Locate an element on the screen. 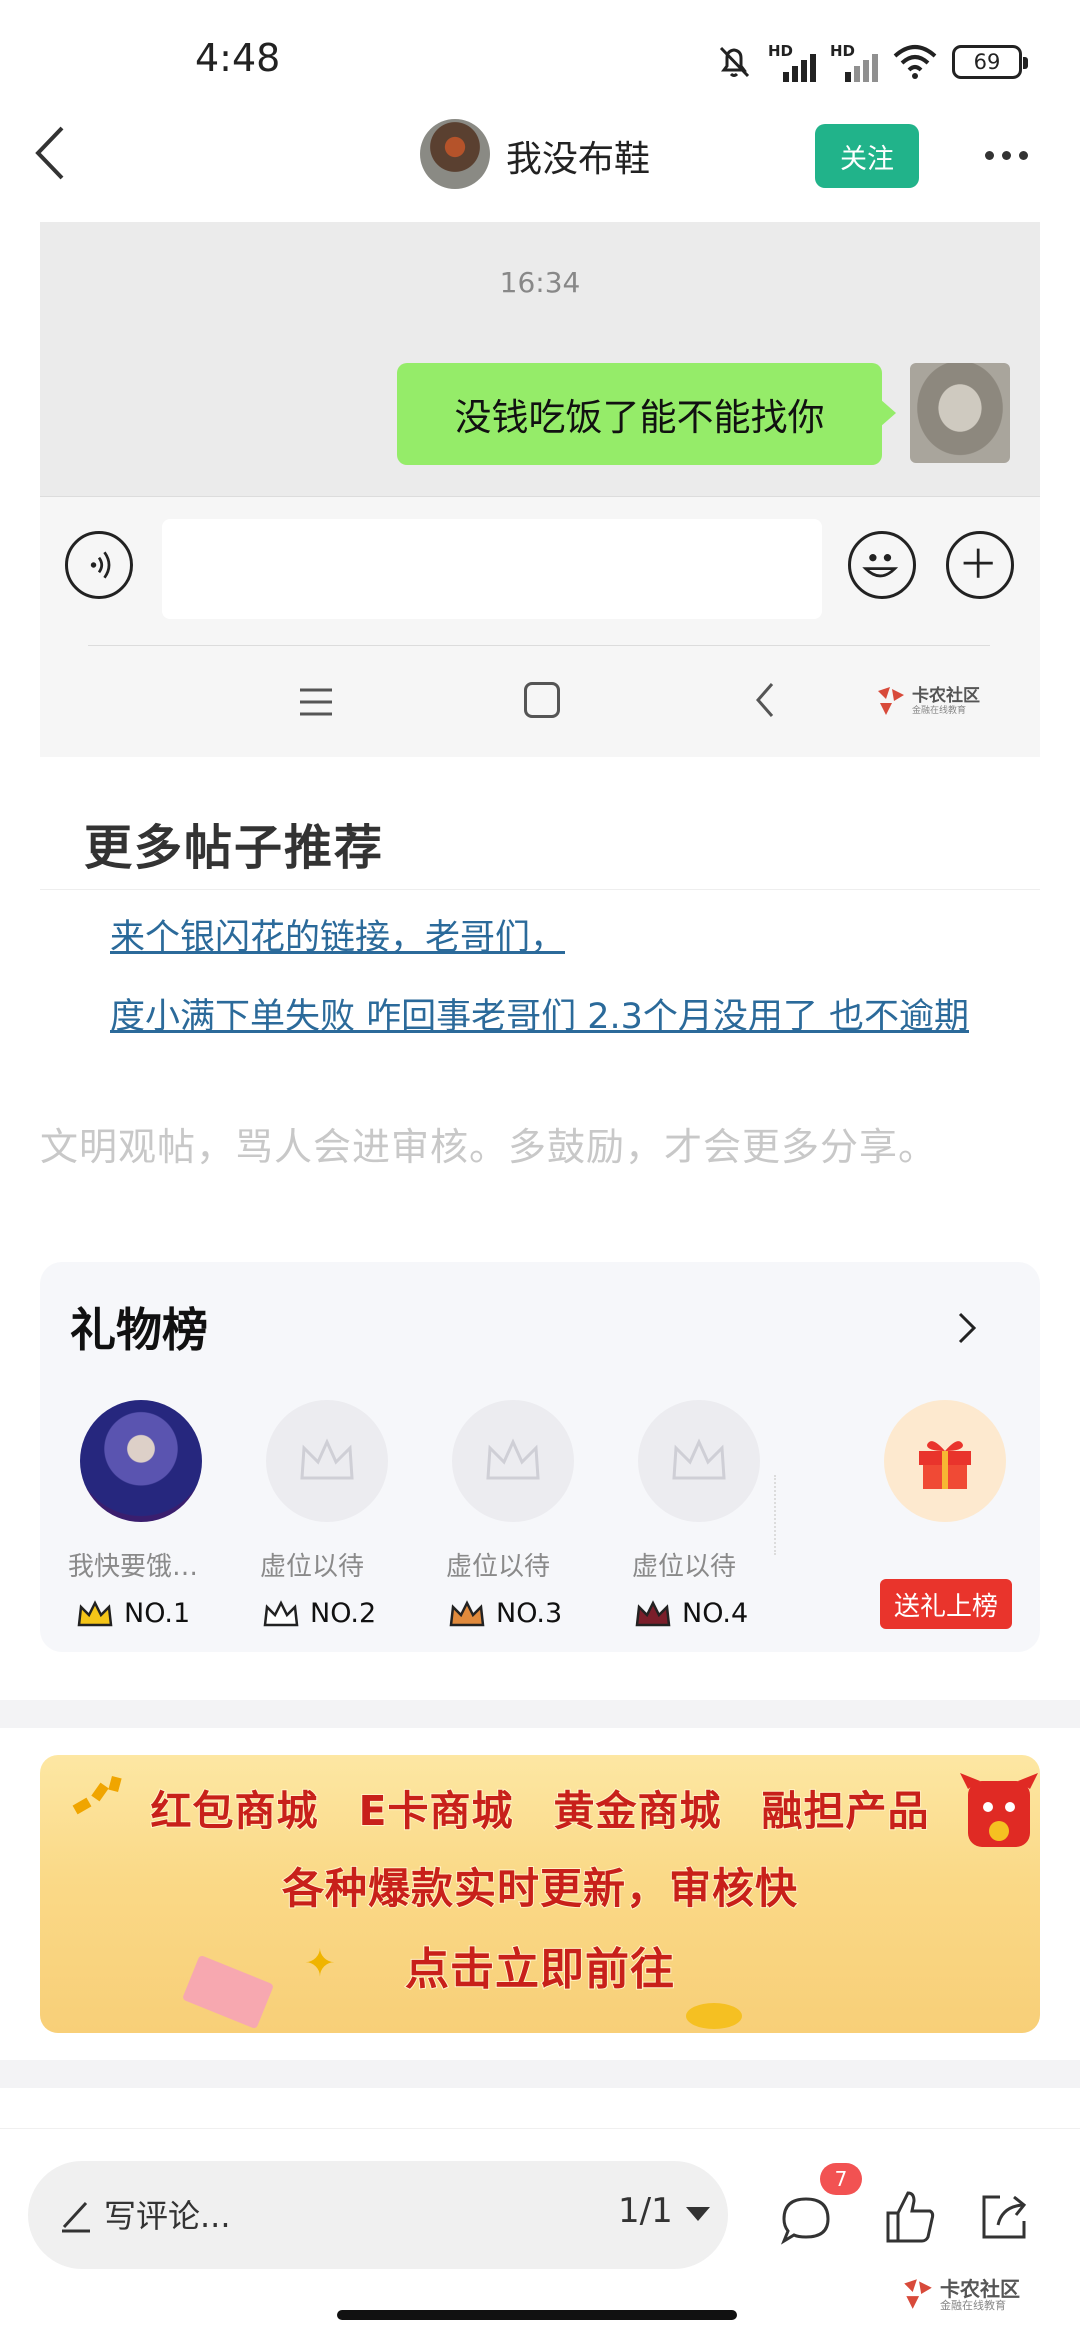 The width and height of the screenshot is (1080, 2340). mute-icon is located at coordinates (734, 62).